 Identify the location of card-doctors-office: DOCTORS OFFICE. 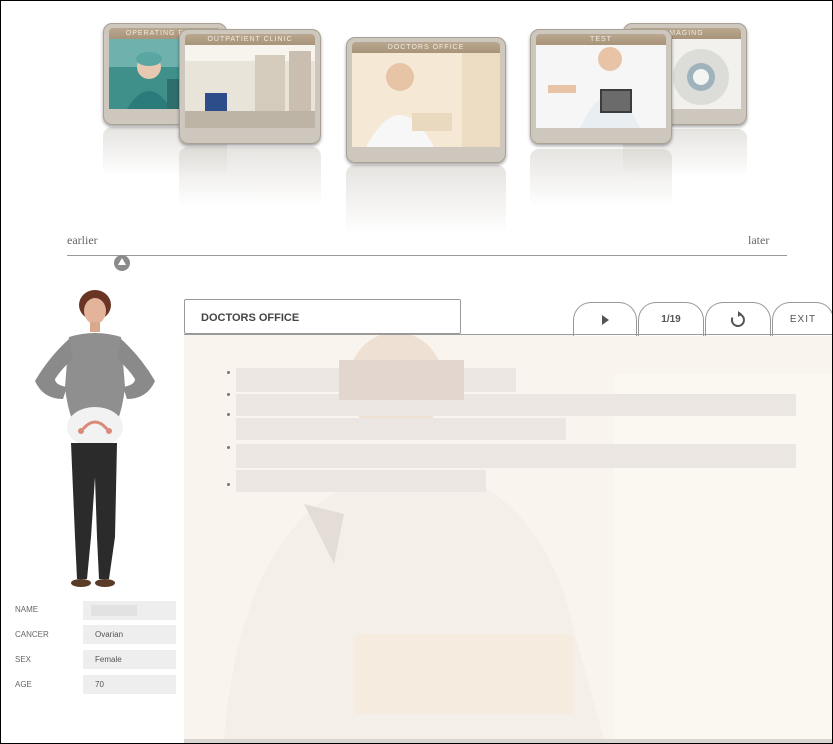
(426, 100).